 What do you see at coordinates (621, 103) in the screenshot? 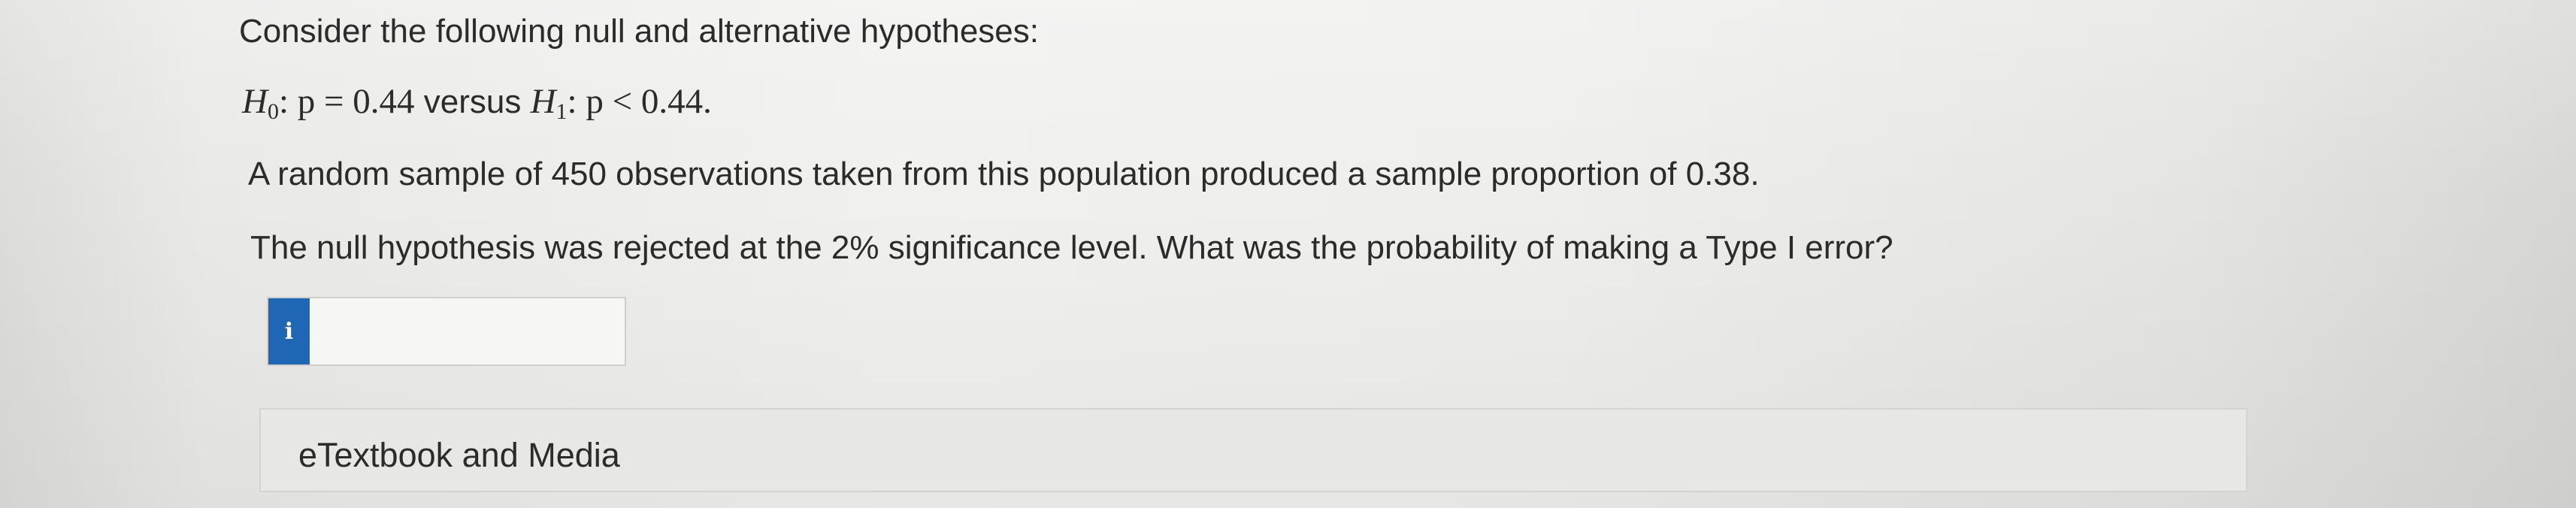
I see `alternative-hypothesis: H1: p < 0.44.` at bounding box center [621, 103].